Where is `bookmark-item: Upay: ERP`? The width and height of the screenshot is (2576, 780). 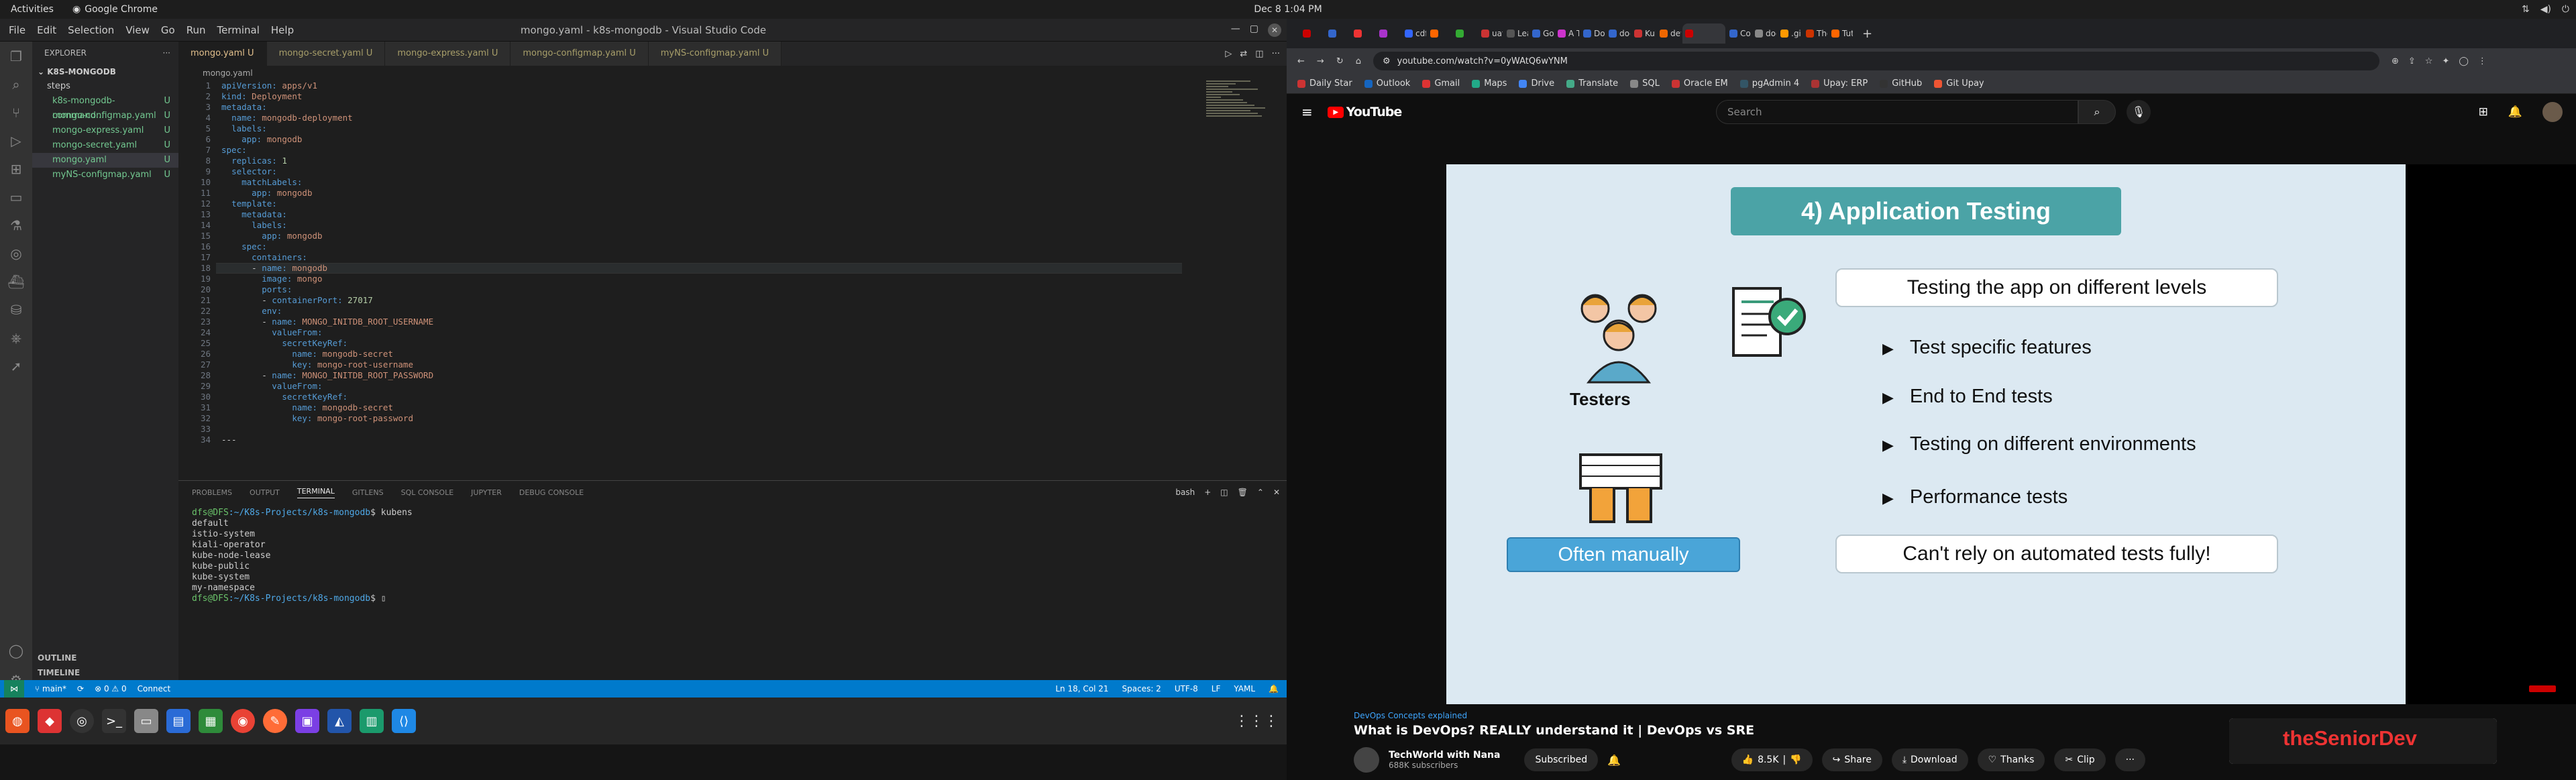
bookmark-item: Upay: ERP is located at coordinates (1839, 83).